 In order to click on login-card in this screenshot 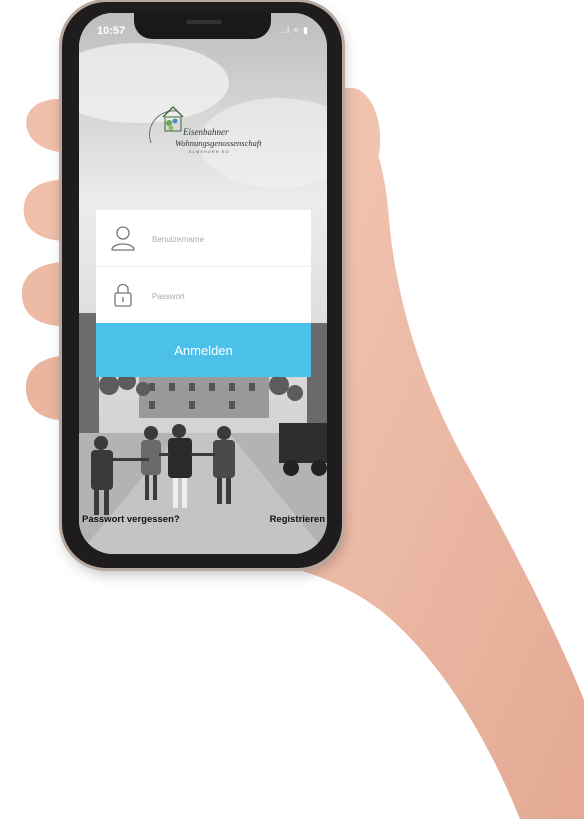, I will do `click(203, 266)`.